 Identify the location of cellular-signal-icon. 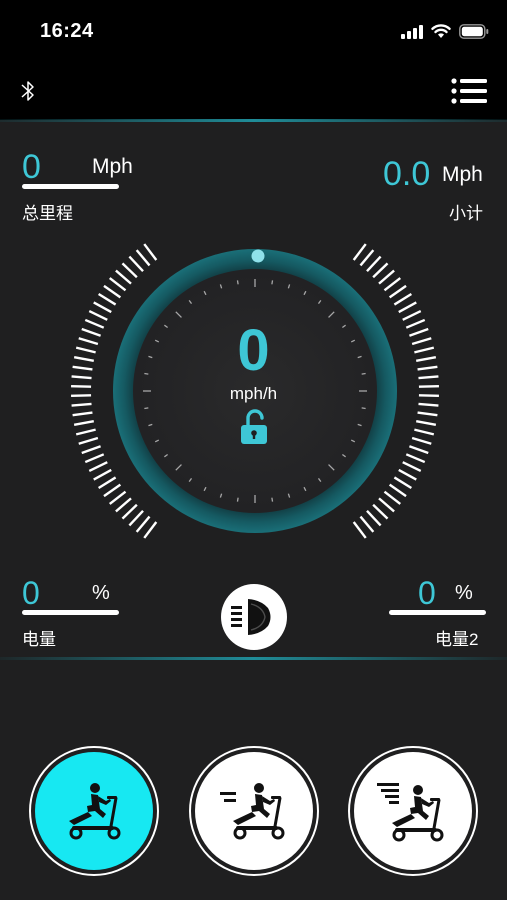
(412, 31).